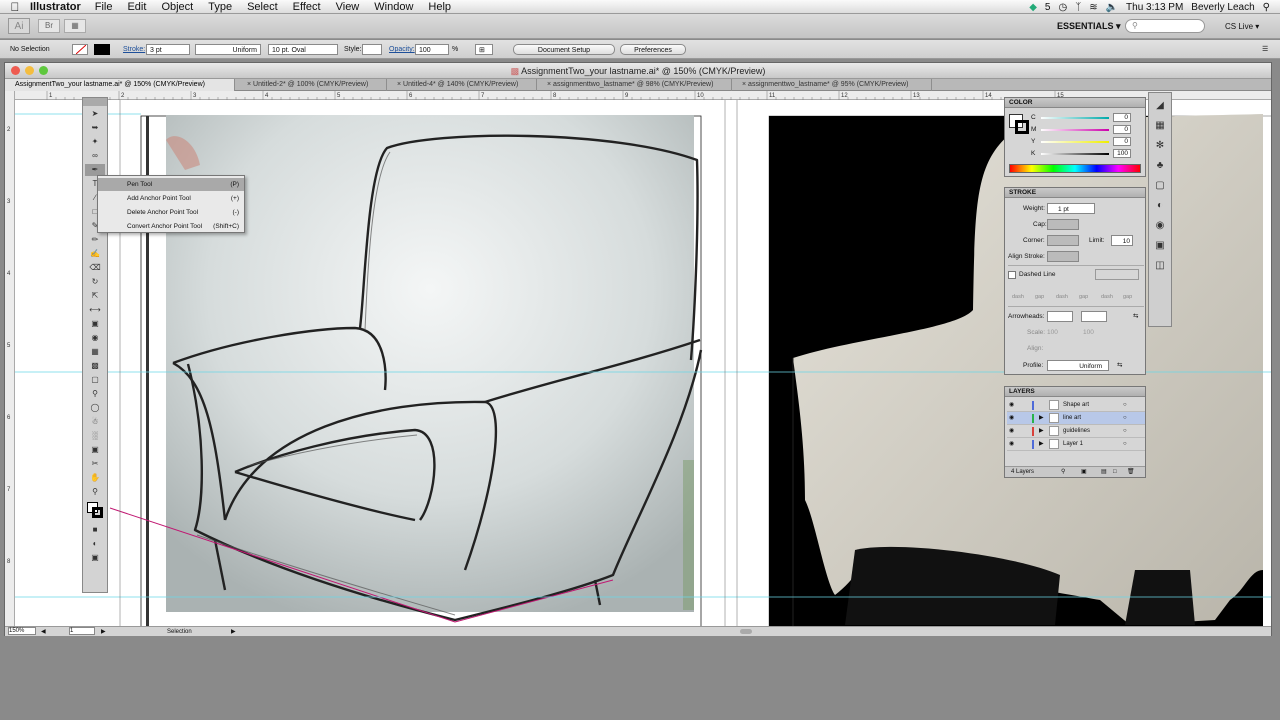 The image size is (1280, 720). What do you see at coordinates (1012, 275) in the screenshot?
I see `dashed-line-checkbox` at bounding box center [1012, 275].